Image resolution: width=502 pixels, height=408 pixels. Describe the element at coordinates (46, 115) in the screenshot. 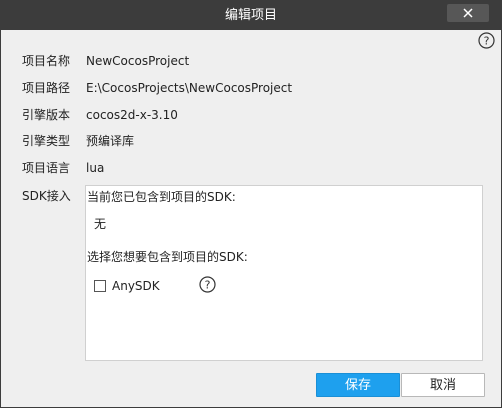

I see `engine-version-label: 引擎版本` at that location.